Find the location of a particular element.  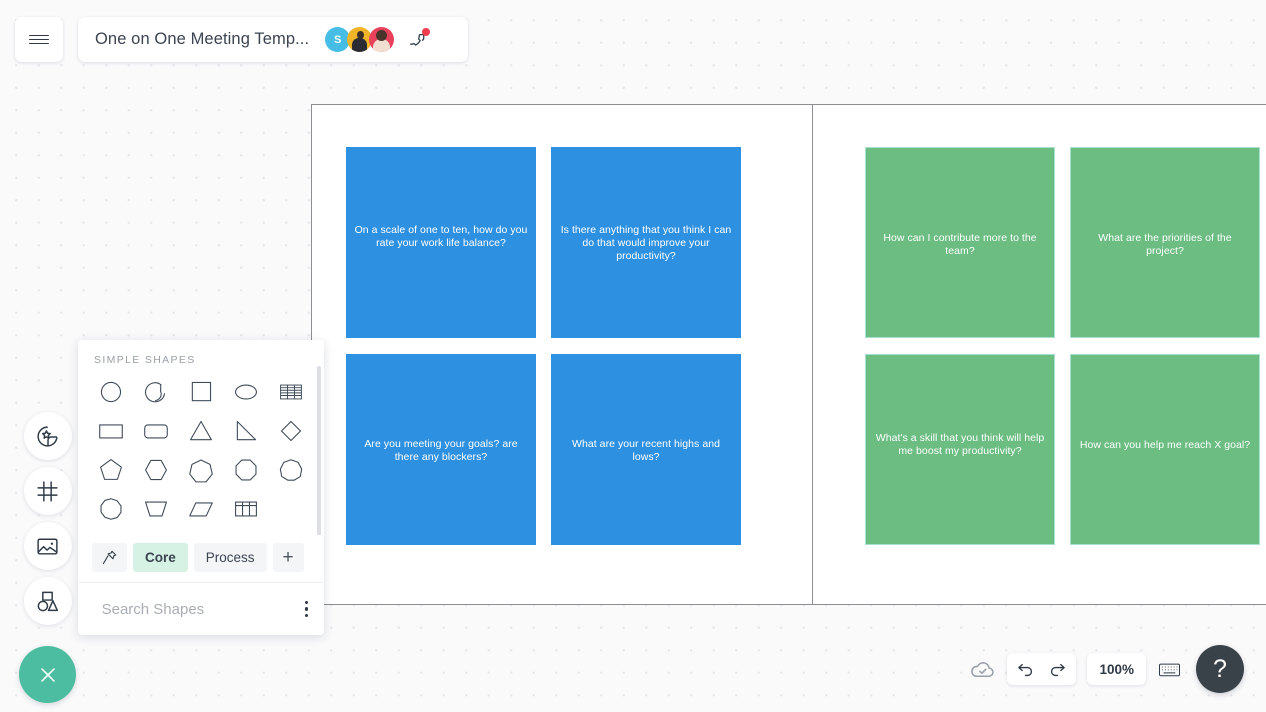

shapes-section-heading: SIMPLE SHAPES is located at coordinates (145, 360).